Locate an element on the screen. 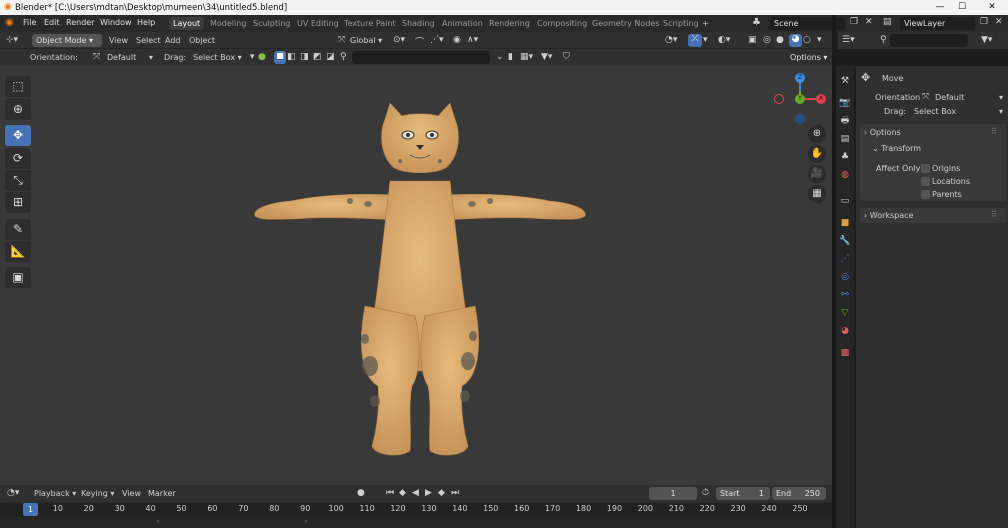 The width and height of the screenshot is (1008, 528). record-icon: ● is located at coordinates (361, 493).